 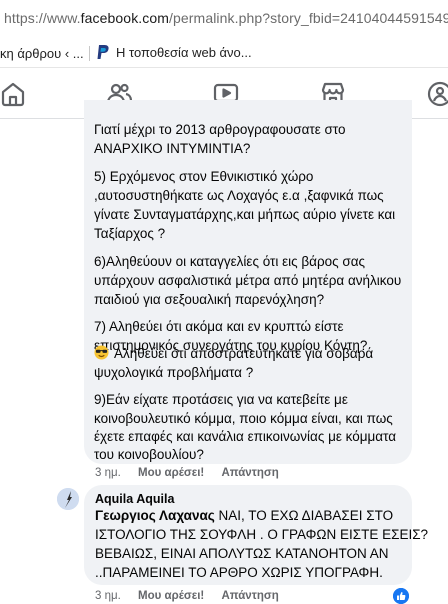 What do you see at coordinates (155, 515) in the screenshot?
I see `tagged-user-link: Γεωργιος Λαχανας` at bounding box center [155, 515].